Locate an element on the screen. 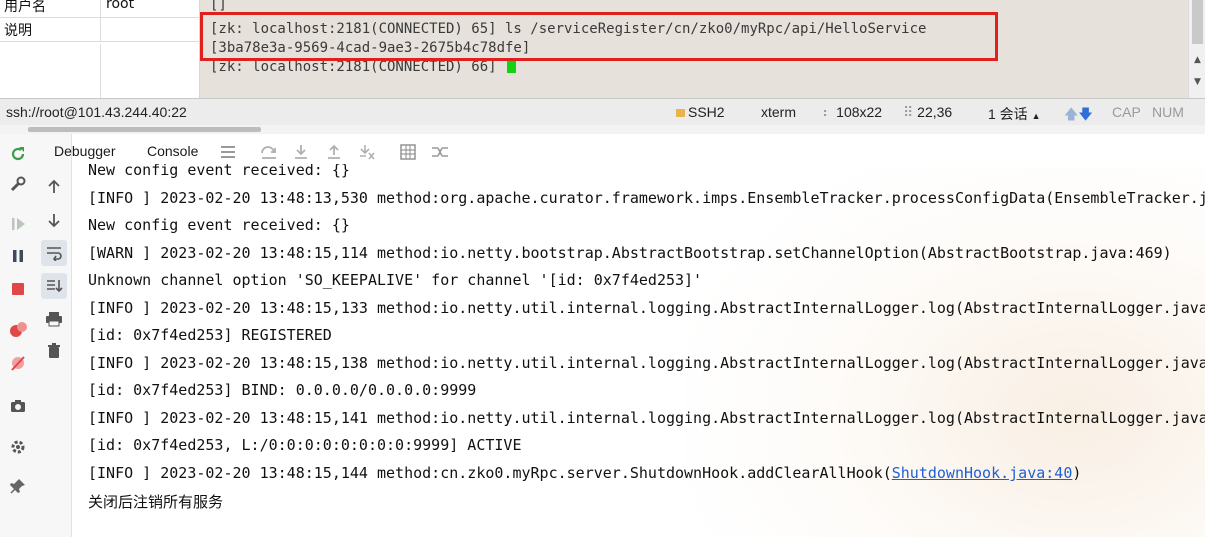 This screenshot has width=1205, height=537. horizontal-scrollbar is located at coordinates (602, 129).